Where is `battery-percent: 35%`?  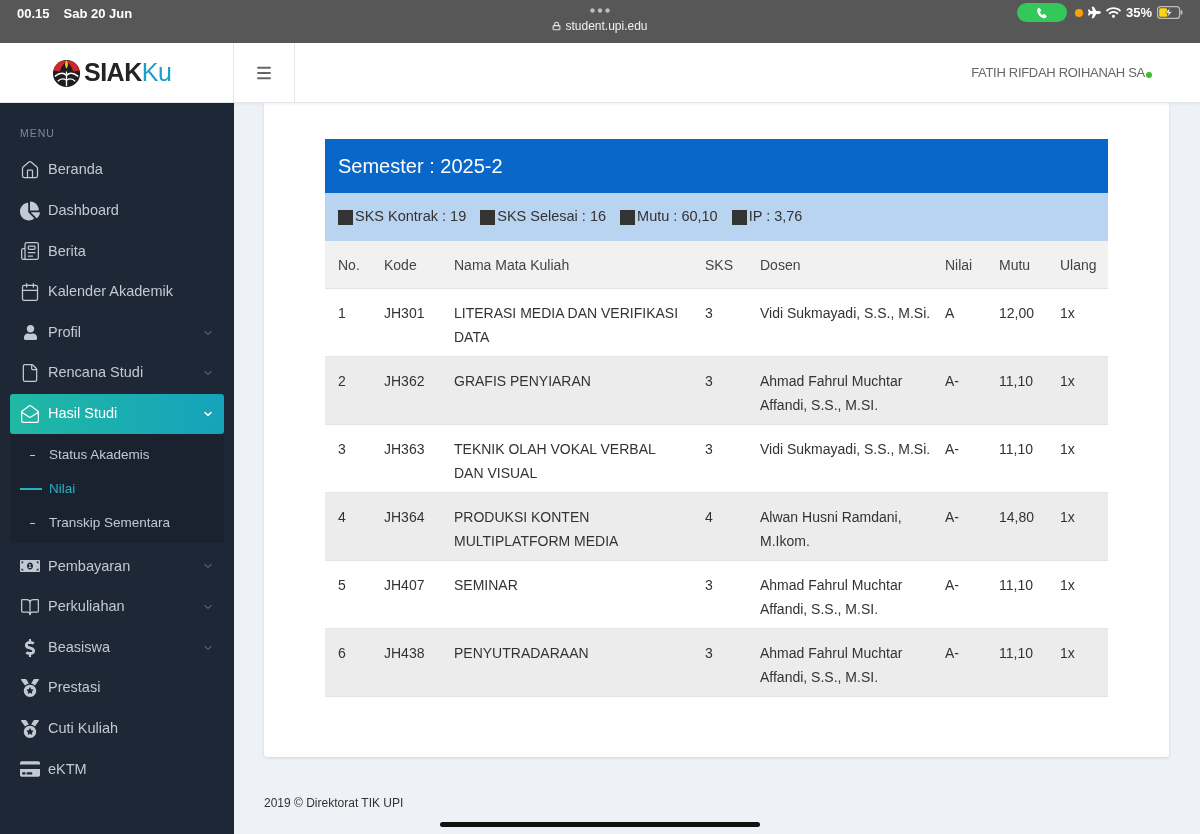 battery-percent: 35% is located at coordinates (1138, 13).